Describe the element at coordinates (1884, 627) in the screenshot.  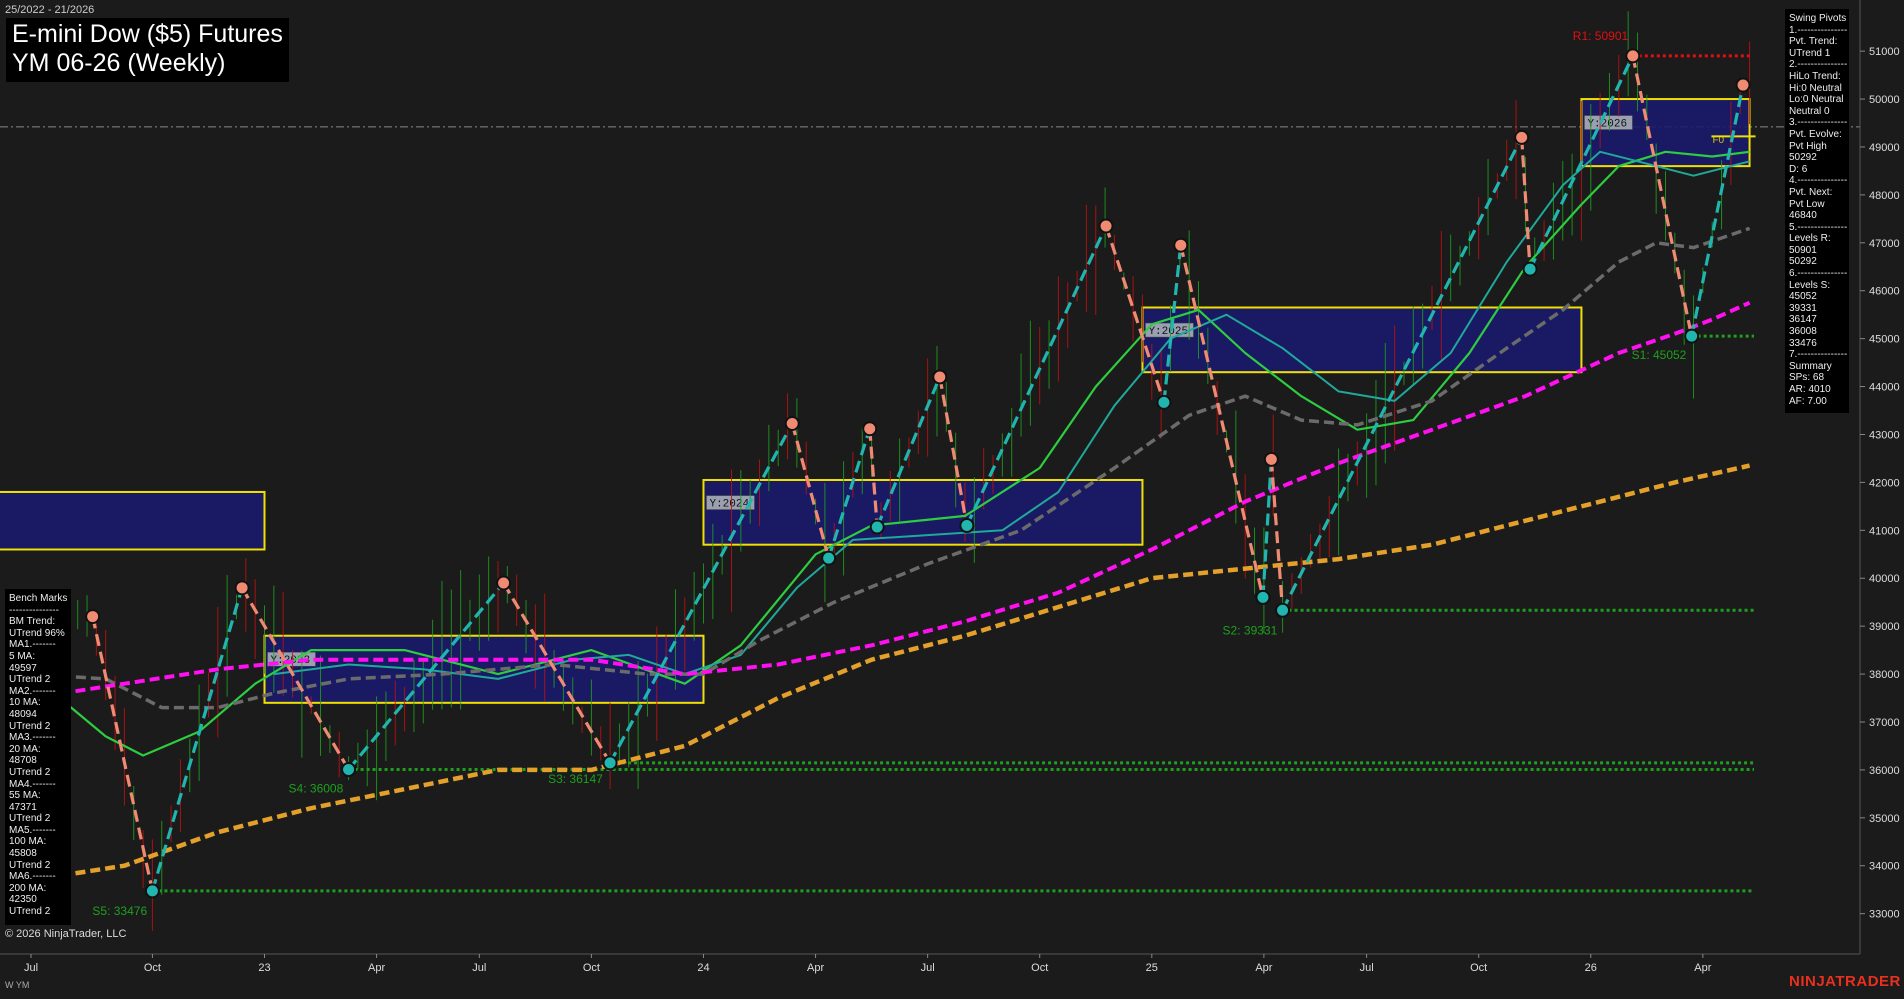
I see `price-tick-label: 39000` at that location.